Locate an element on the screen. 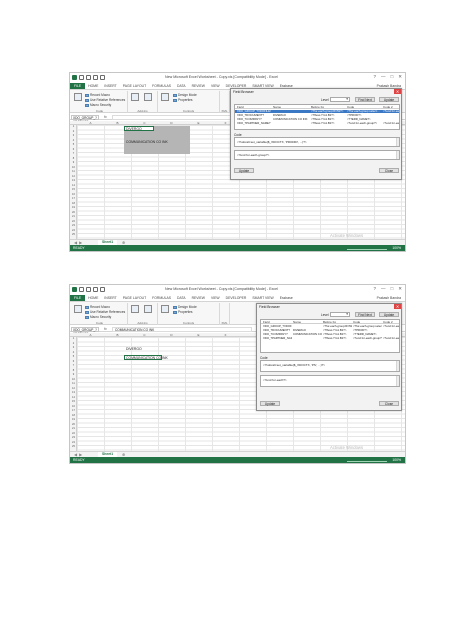  row-header: 20 is located at coordinates (73, 424).